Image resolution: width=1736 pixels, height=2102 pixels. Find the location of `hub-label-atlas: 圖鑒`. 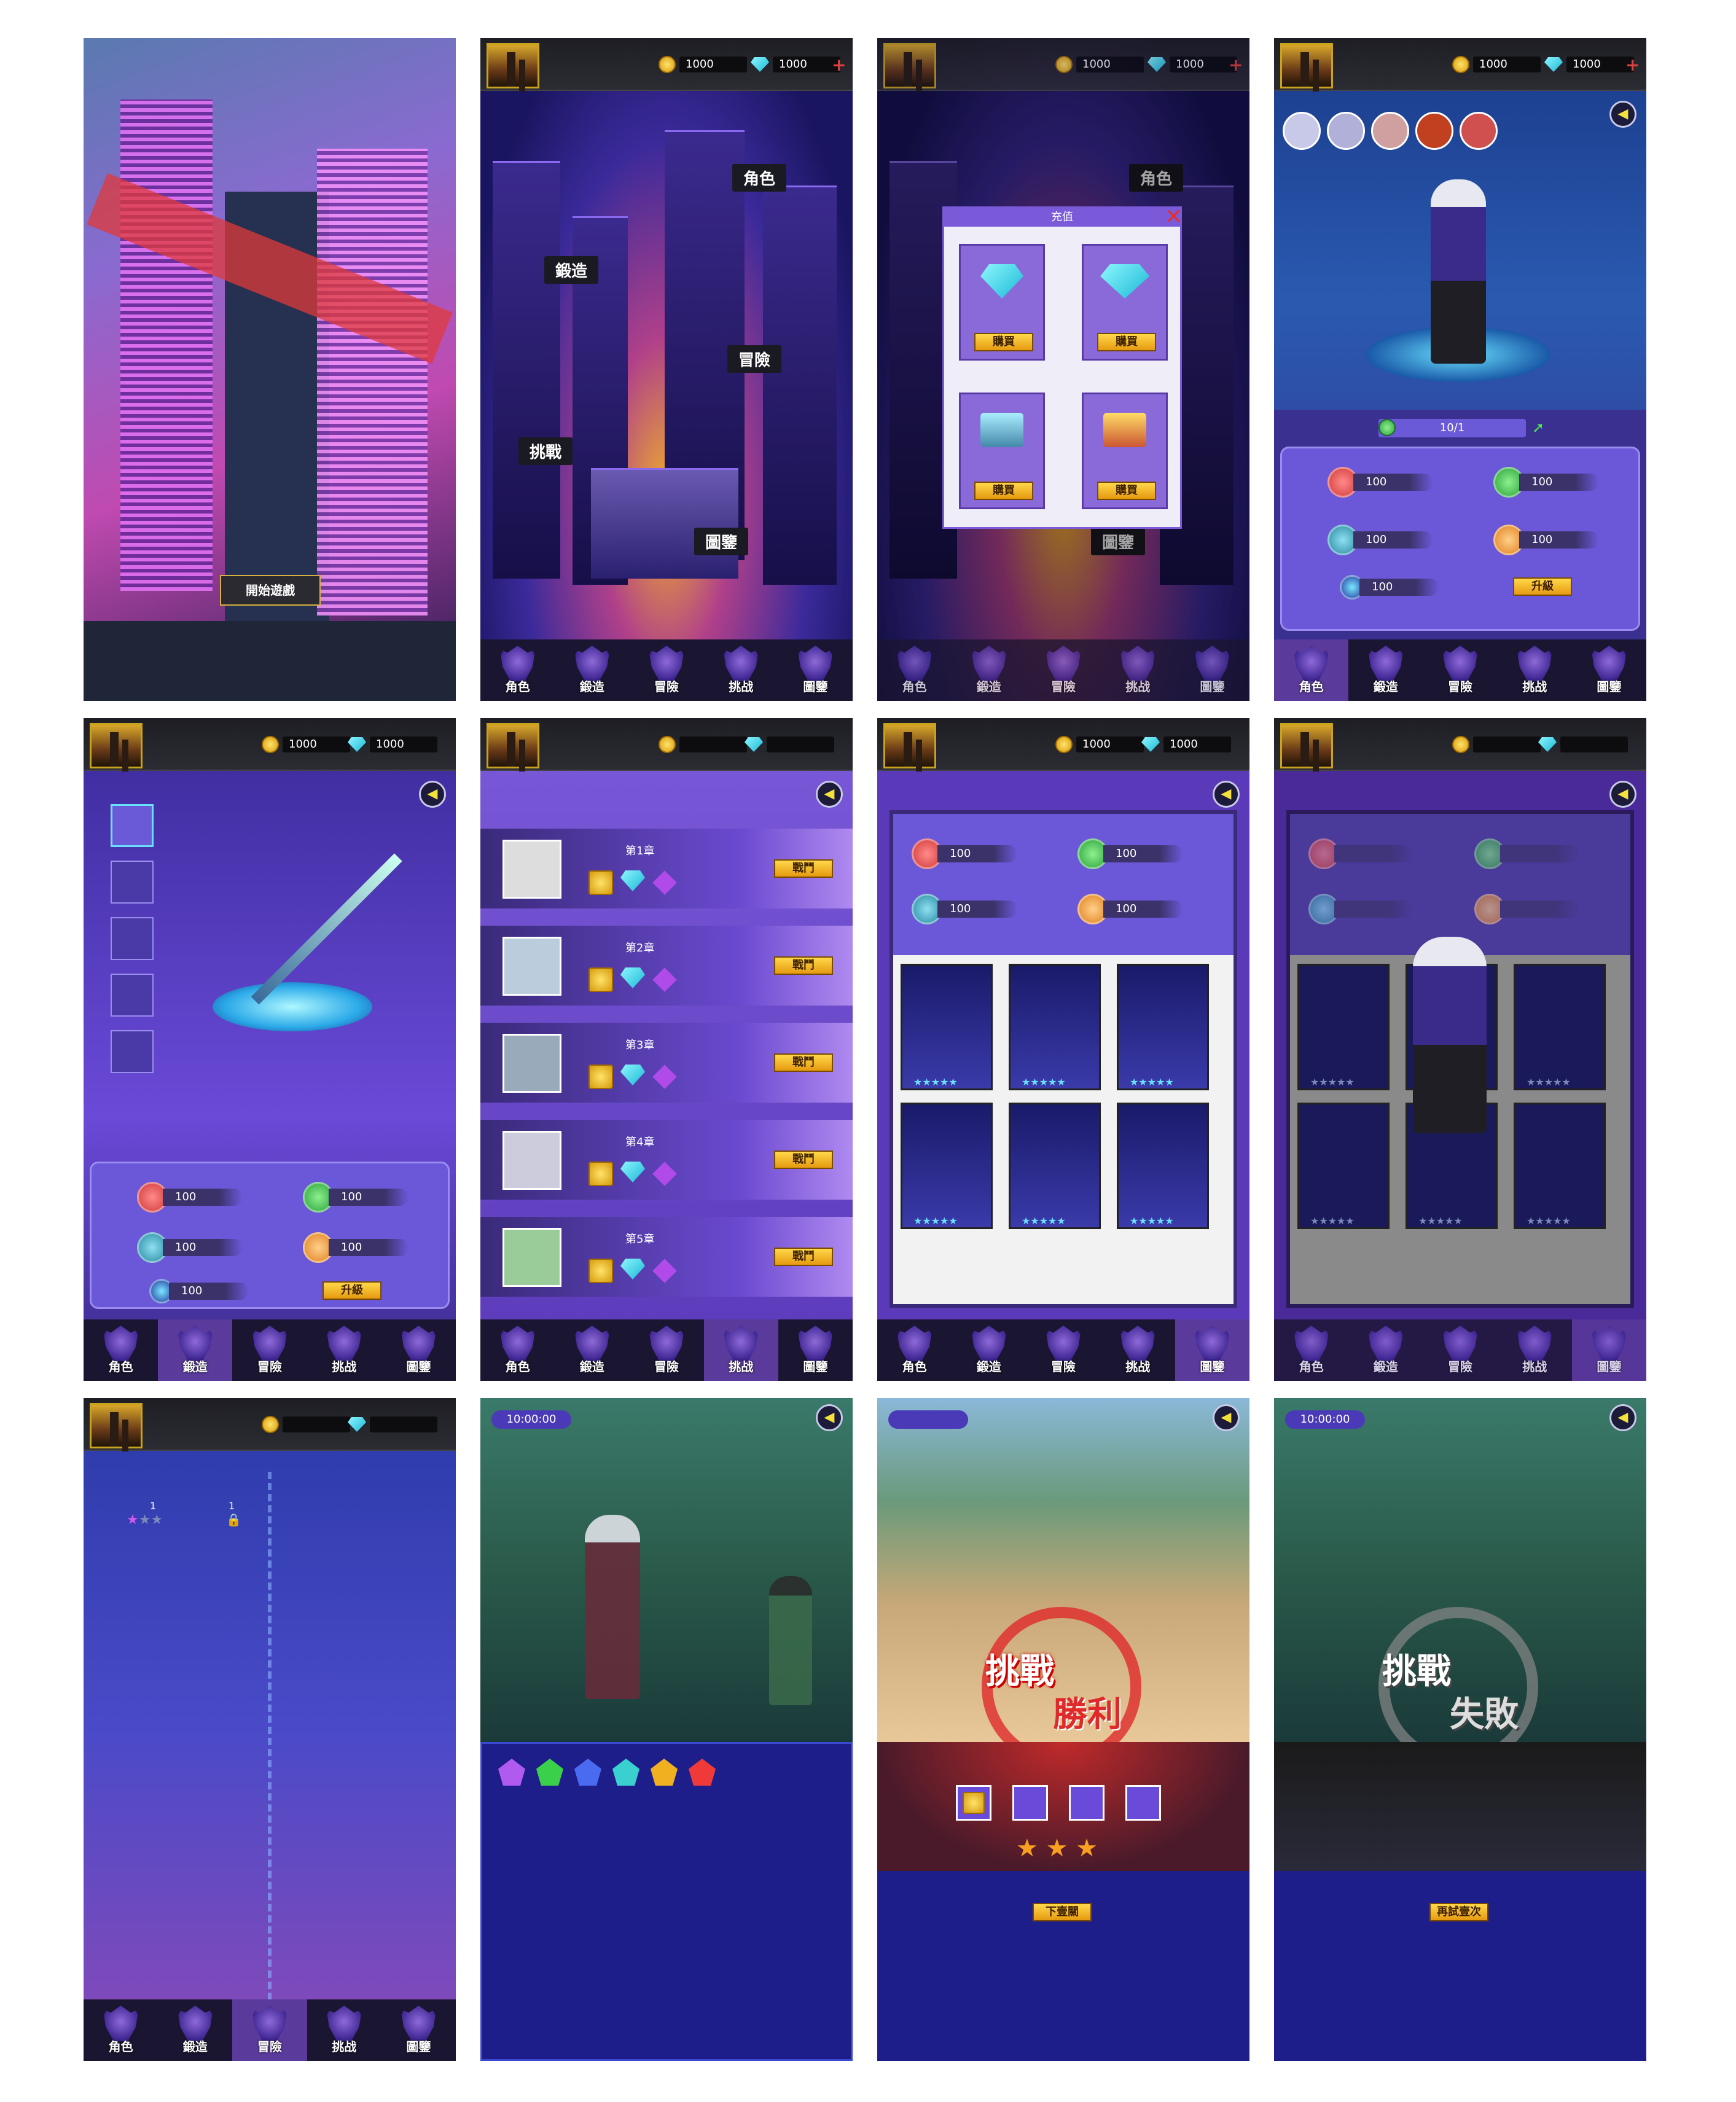

hub-label-atlas: 圖鑒 is located at coordinates (721, 541).